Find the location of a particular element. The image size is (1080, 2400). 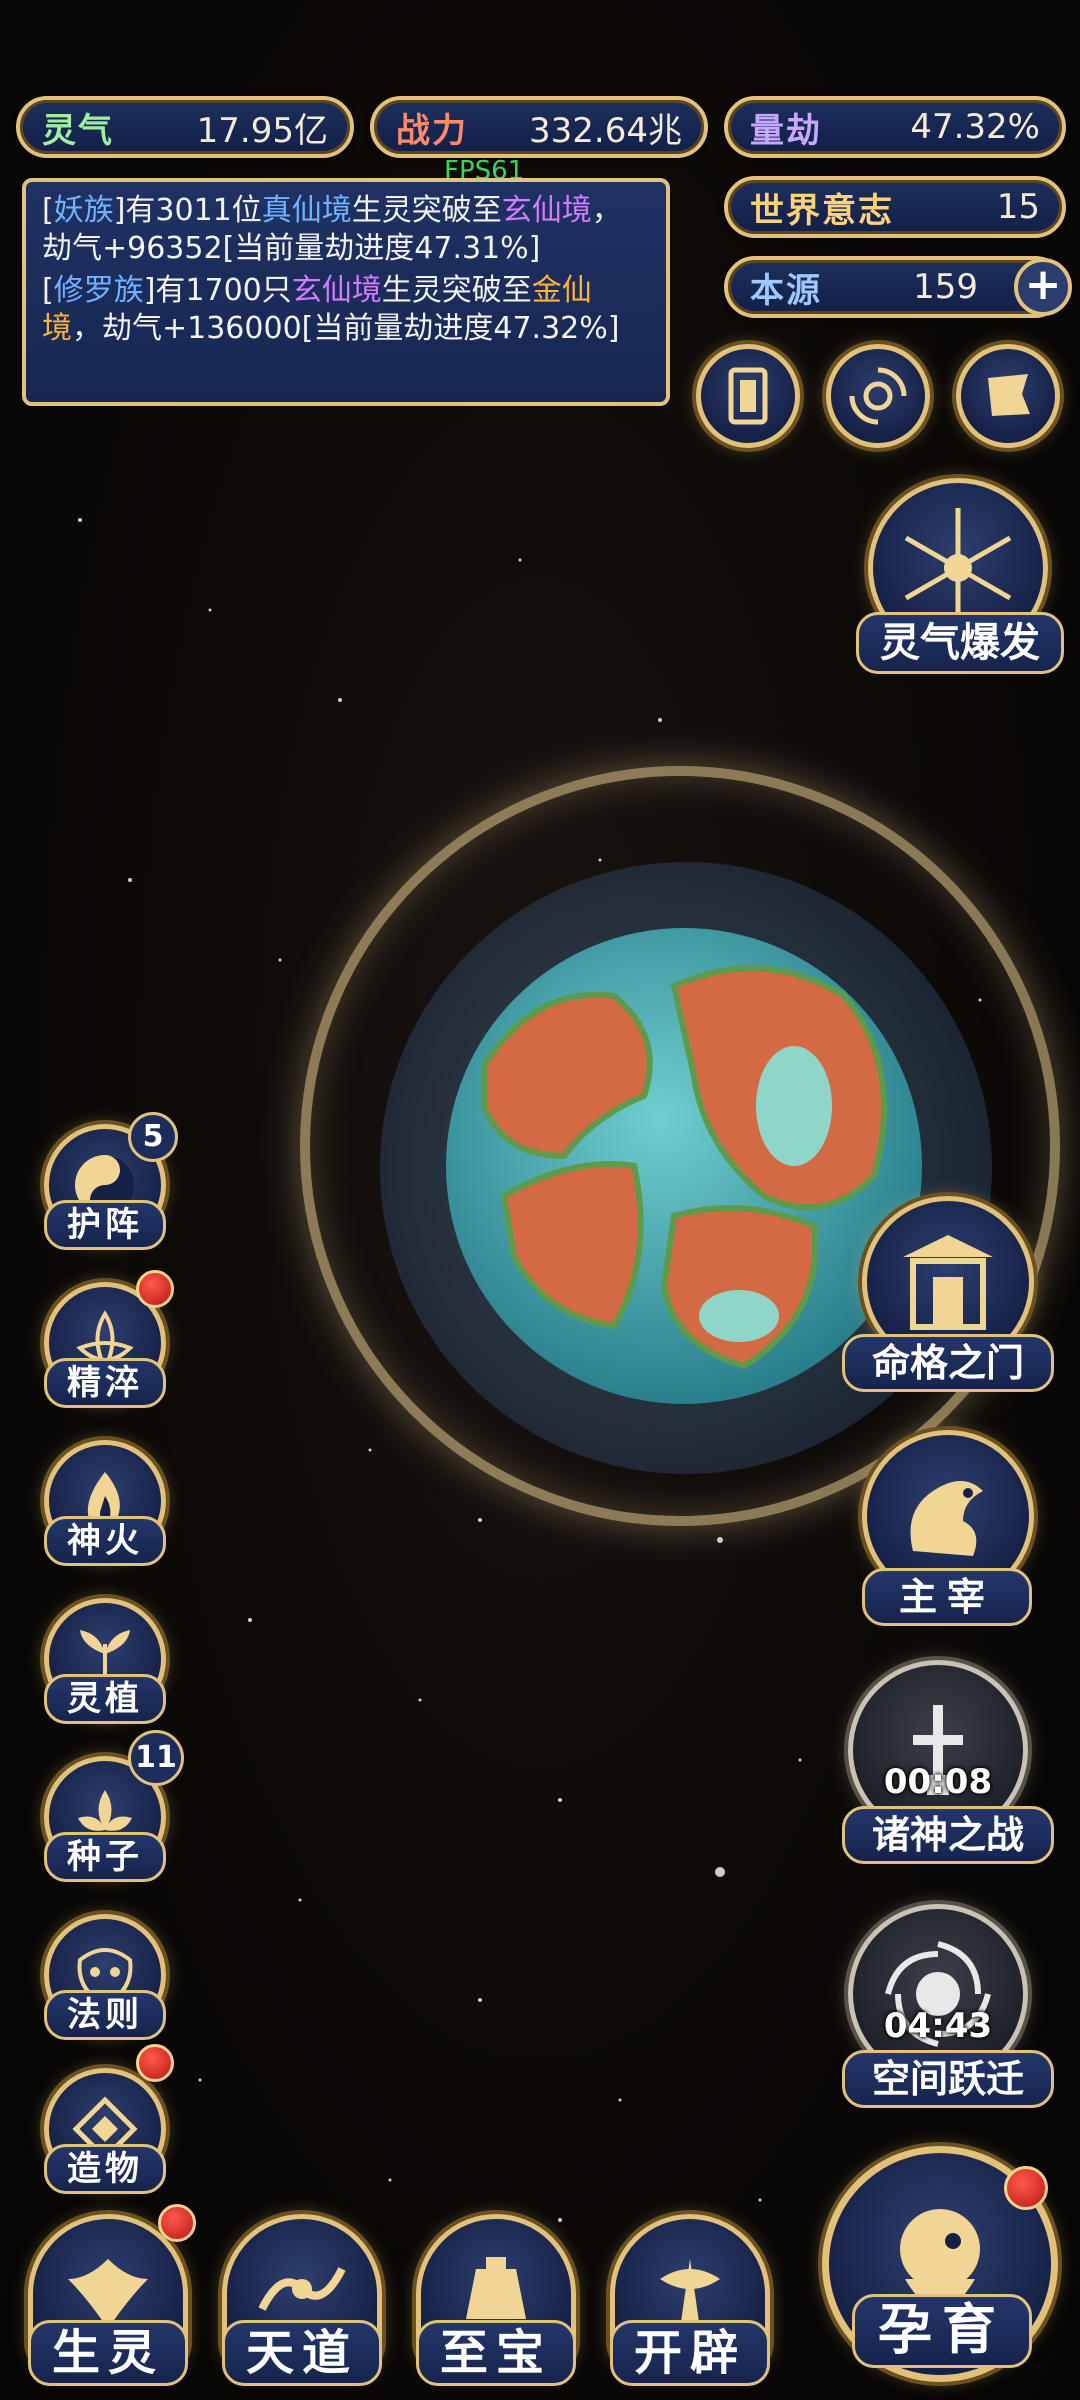

gate-glyph-icon is located at coordinates (948, 1282).